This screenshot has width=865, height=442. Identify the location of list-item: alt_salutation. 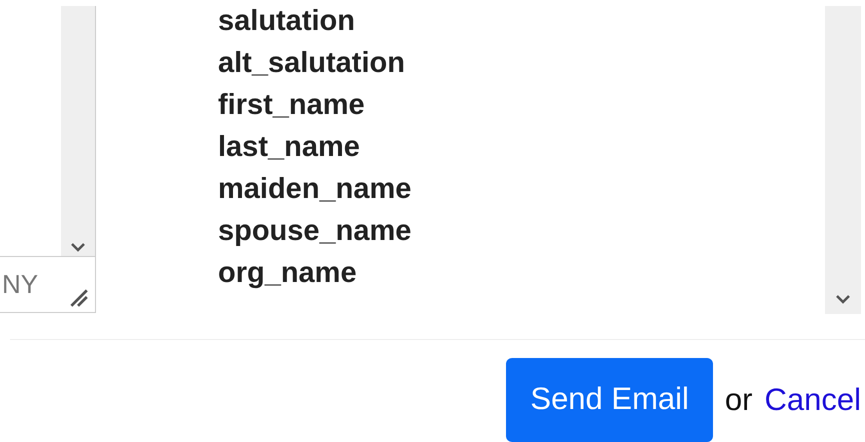
(521, 63).